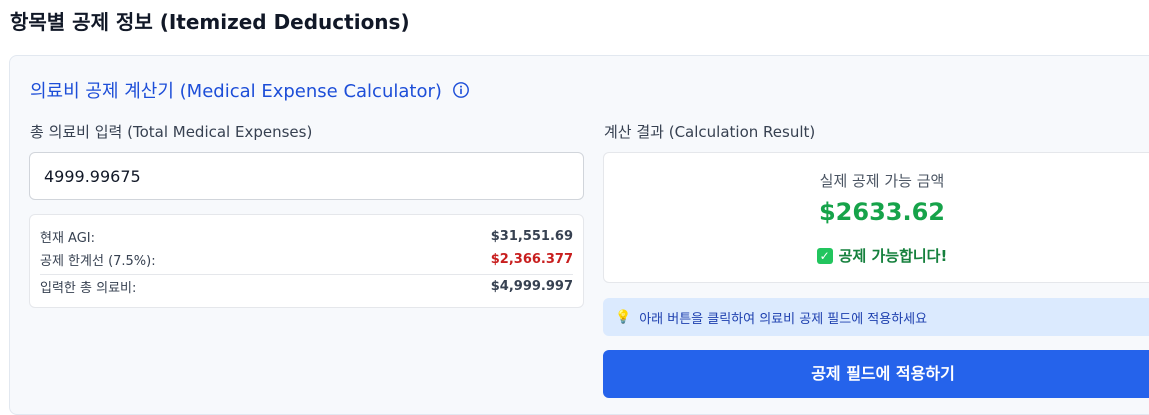 This screenshot has height=415, width=1149. Describe the element at coordinates (210, 22) in the screenshot. I see `page-title: 항목별 공제 정보 (Itemized Deductions)` at that location.